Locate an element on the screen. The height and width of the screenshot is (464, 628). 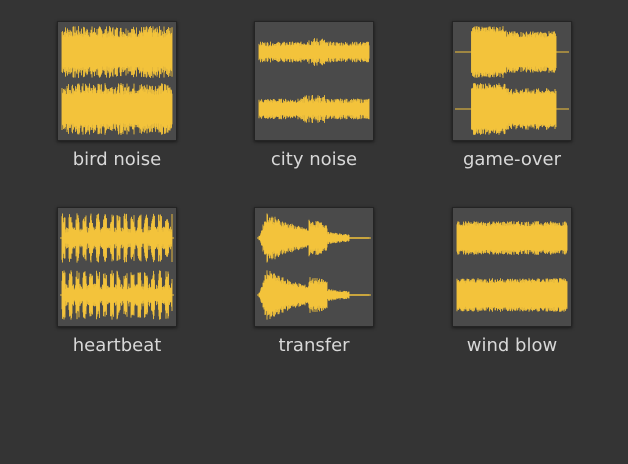
file-name-label: city noise is located at coordinates (314, 159).